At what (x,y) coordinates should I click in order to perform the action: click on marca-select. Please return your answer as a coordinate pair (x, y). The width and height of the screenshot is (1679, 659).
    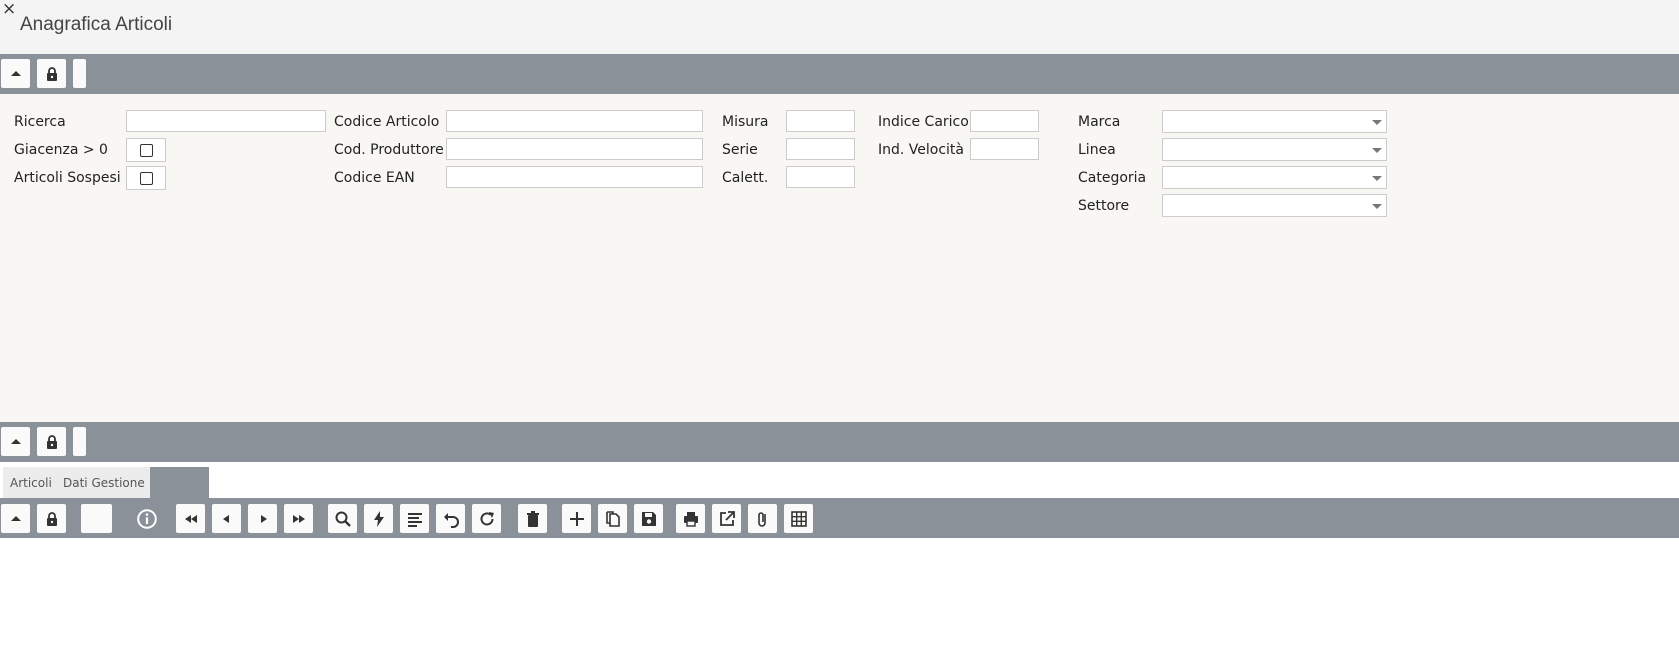
    Looking at the image, I should click on (1274, 121).